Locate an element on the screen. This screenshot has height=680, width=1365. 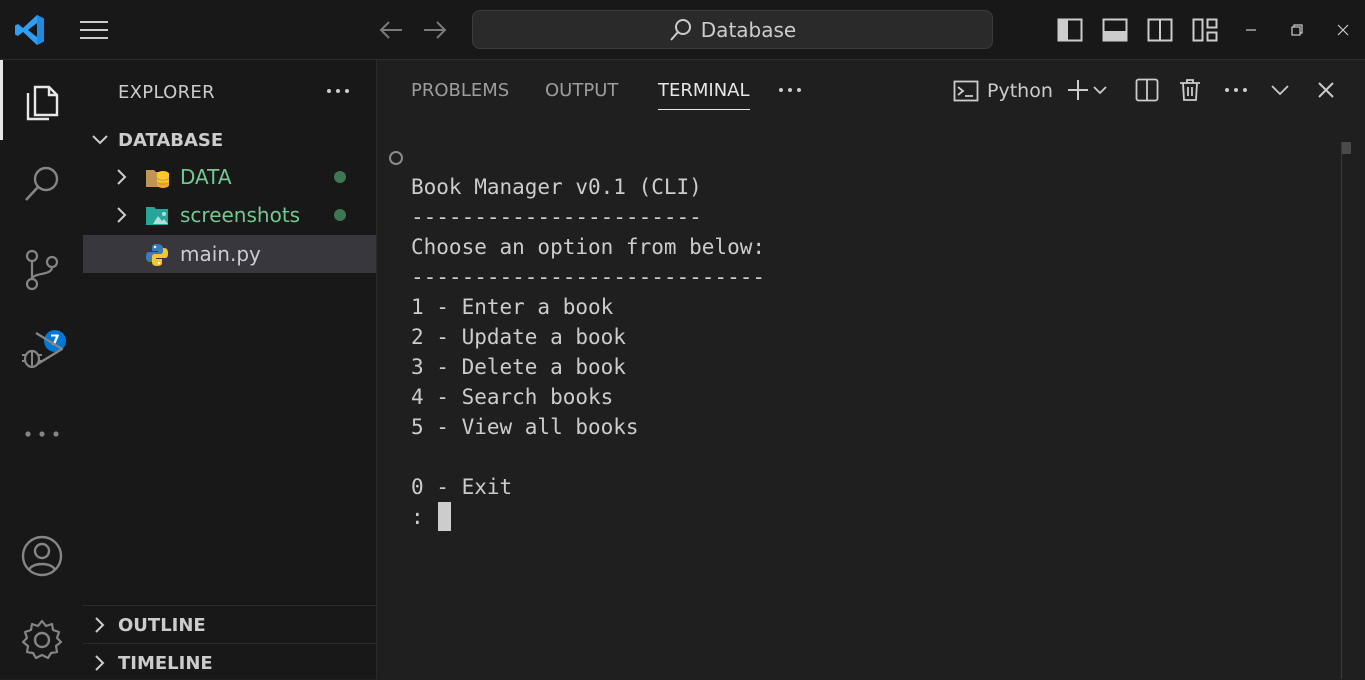
terminal-cursor is located at coordinates (444, 516).